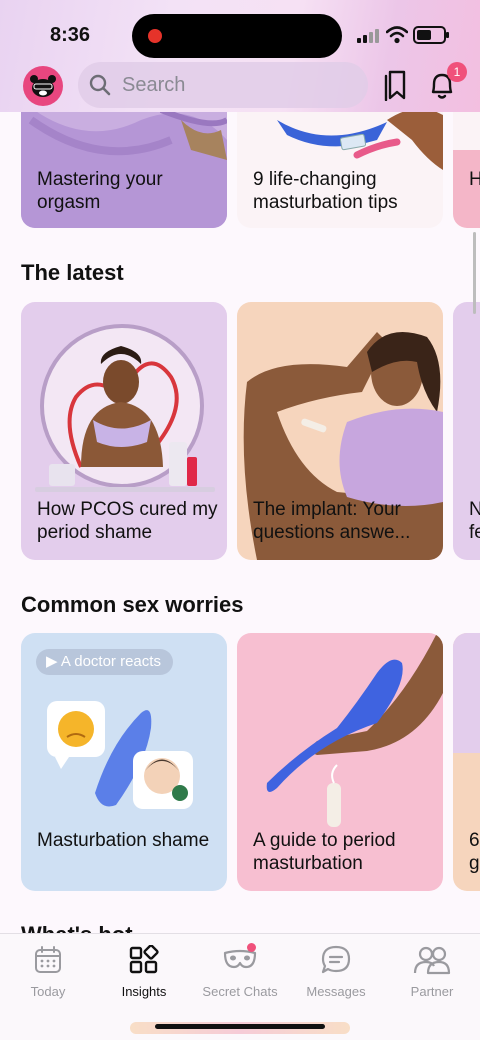 The height and width of the screenshot is (1040, 480). I want to click on cellular-signal-icon, so click(368, 36).